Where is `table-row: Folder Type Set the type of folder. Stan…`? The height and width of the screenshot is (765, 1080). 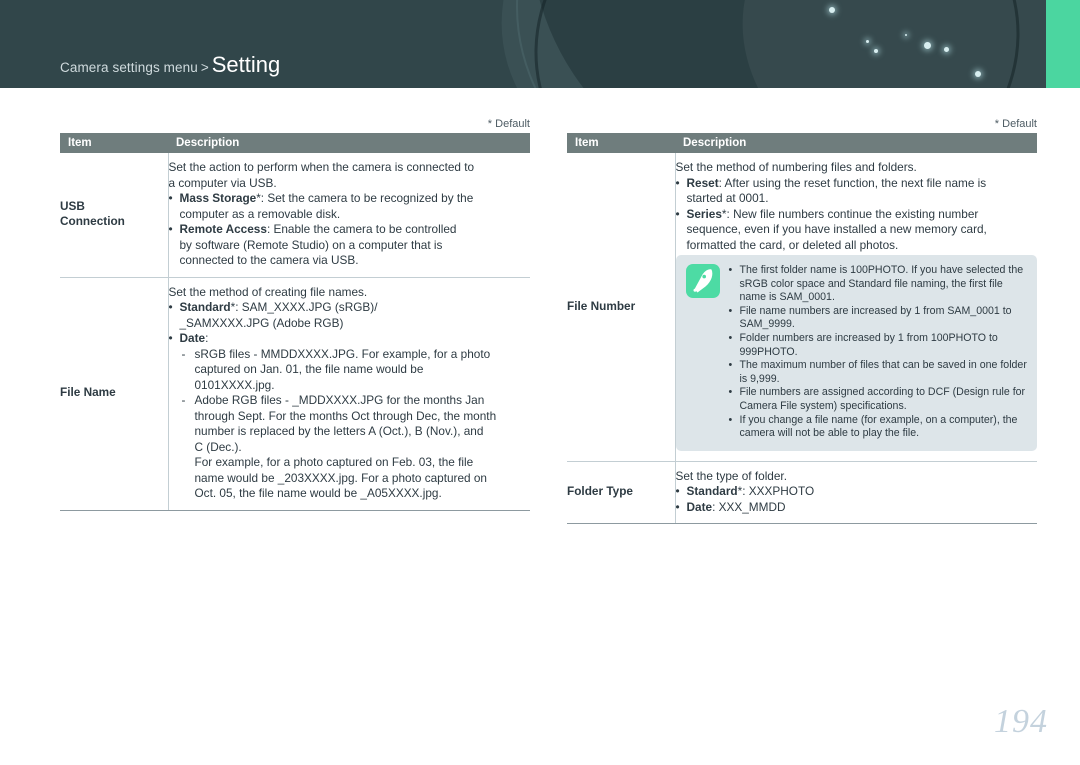
table-row: Folder Type Set the type of folder. Stan… is located at coordinates (802, 493).